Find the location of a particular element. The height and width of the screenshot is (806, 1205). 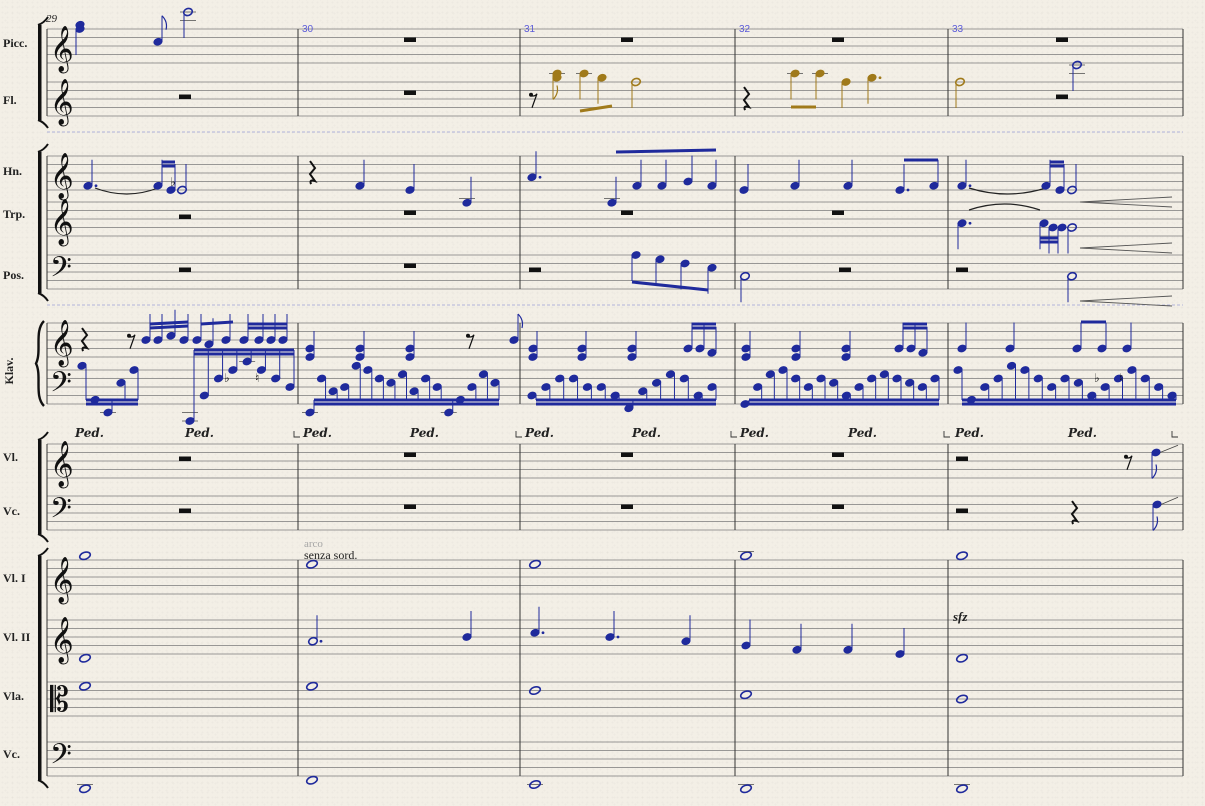

instrument-label-hn: Hn. is located at coordinates (12, 171).